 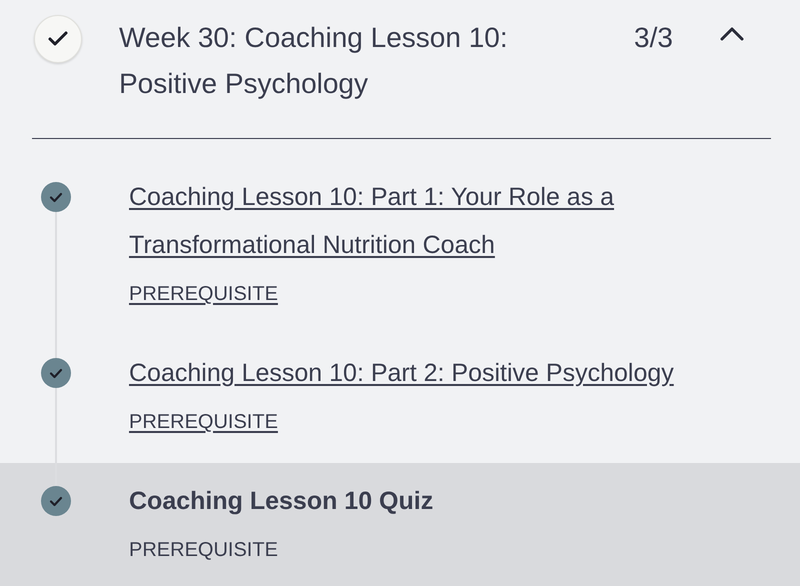 What do you see at coordinates (203, 550) in the screenshot?
I see `prerequisite-label: PREREQUISITE` at bounding box center [203, 550].